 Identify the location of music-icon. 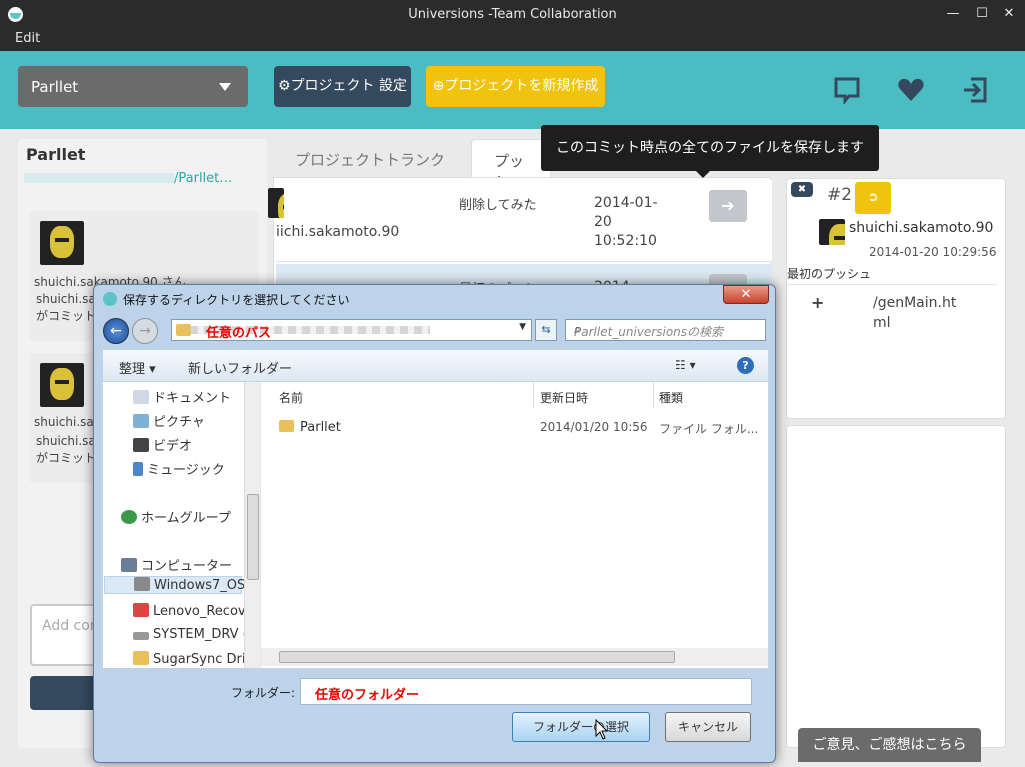
(138, 469).